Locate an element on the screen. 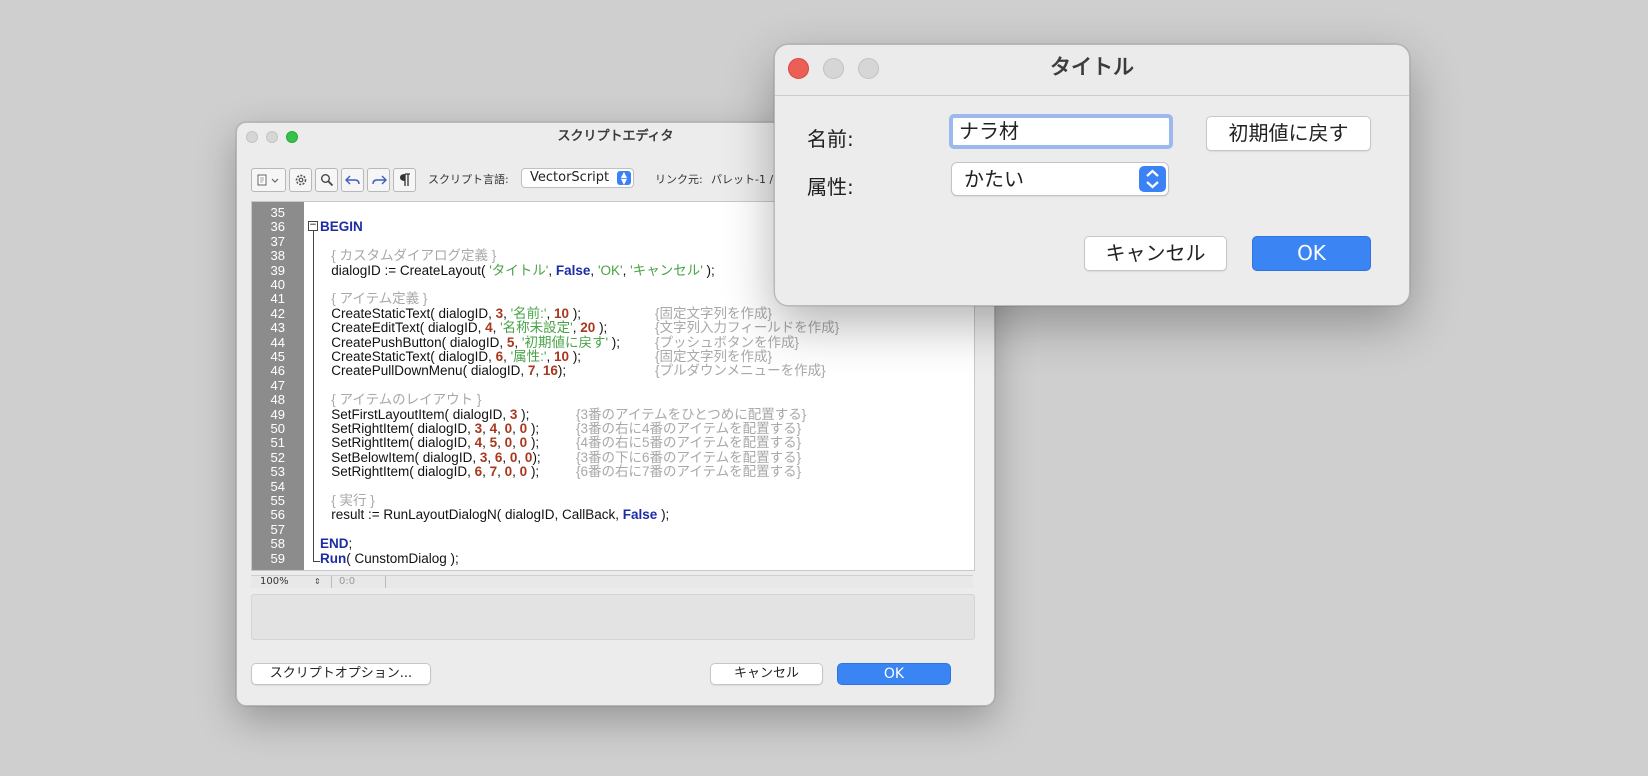 The width and height of the screenshot is (1648, 776). cancel-button: キャンセル is located at coordinates (766, 674).